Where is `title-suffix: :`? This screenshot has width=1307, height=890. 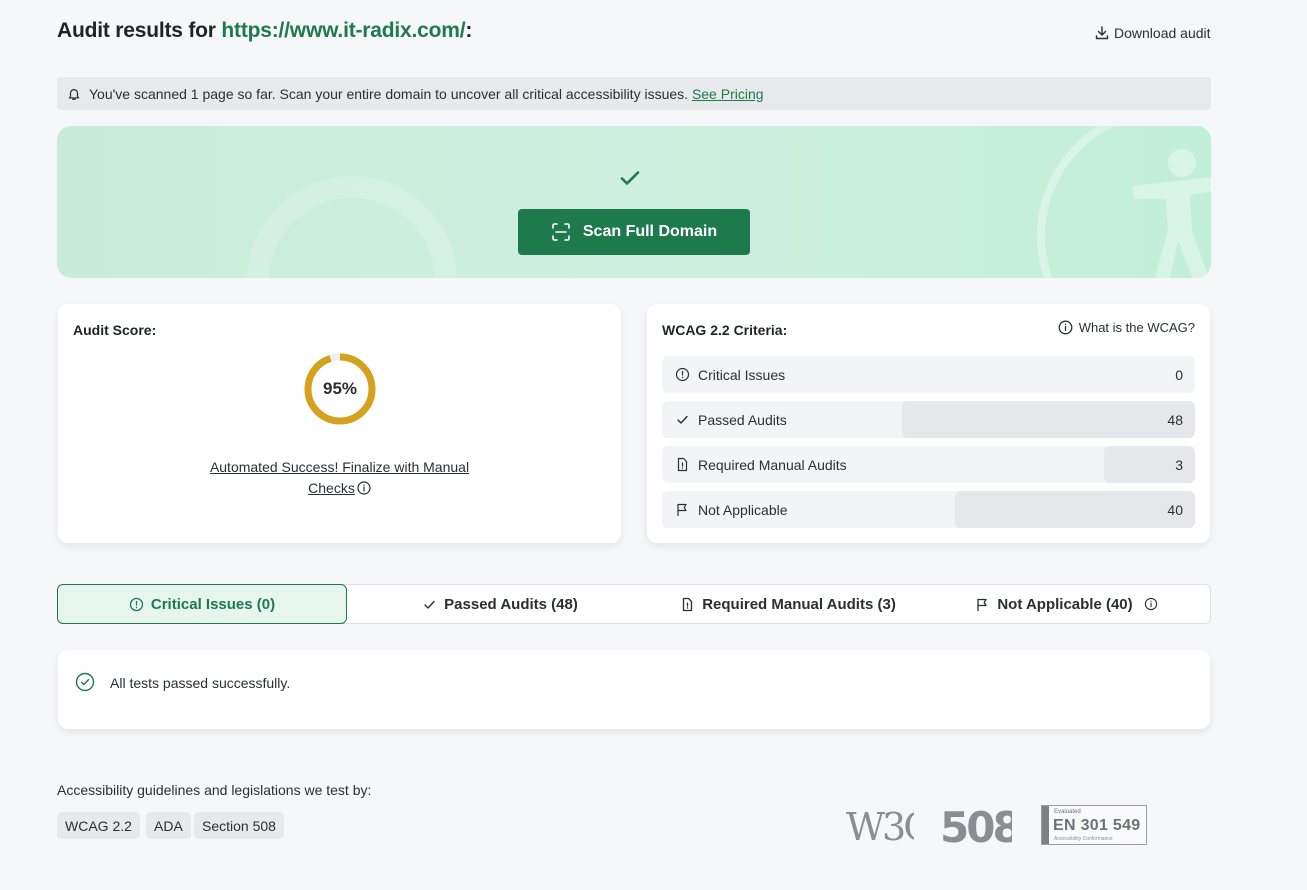
title-suffix: : is located at coordinates (469, 30).